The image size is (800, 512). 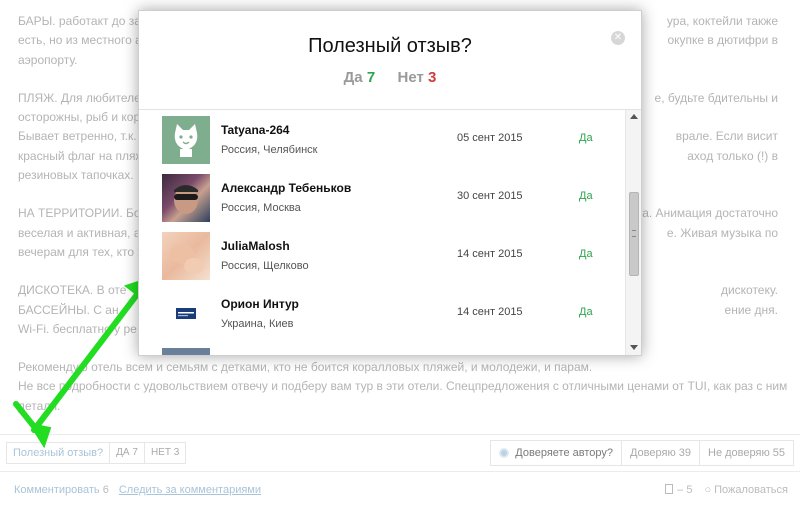 I want to click on review-text-fragment: НА ТЕРРИТОРИИ. Боч, so click(x=82, y=213).